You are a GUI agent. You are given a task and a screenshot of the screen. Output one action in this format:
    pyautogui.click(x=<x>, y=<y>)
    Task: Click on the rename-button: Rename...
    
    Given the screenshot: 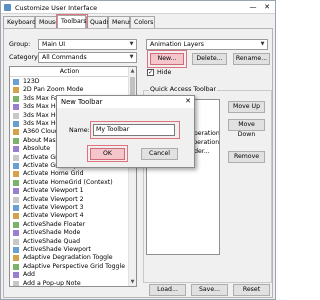 What is the action you would take?
    pyautogui.click(x=251, y=59)
    